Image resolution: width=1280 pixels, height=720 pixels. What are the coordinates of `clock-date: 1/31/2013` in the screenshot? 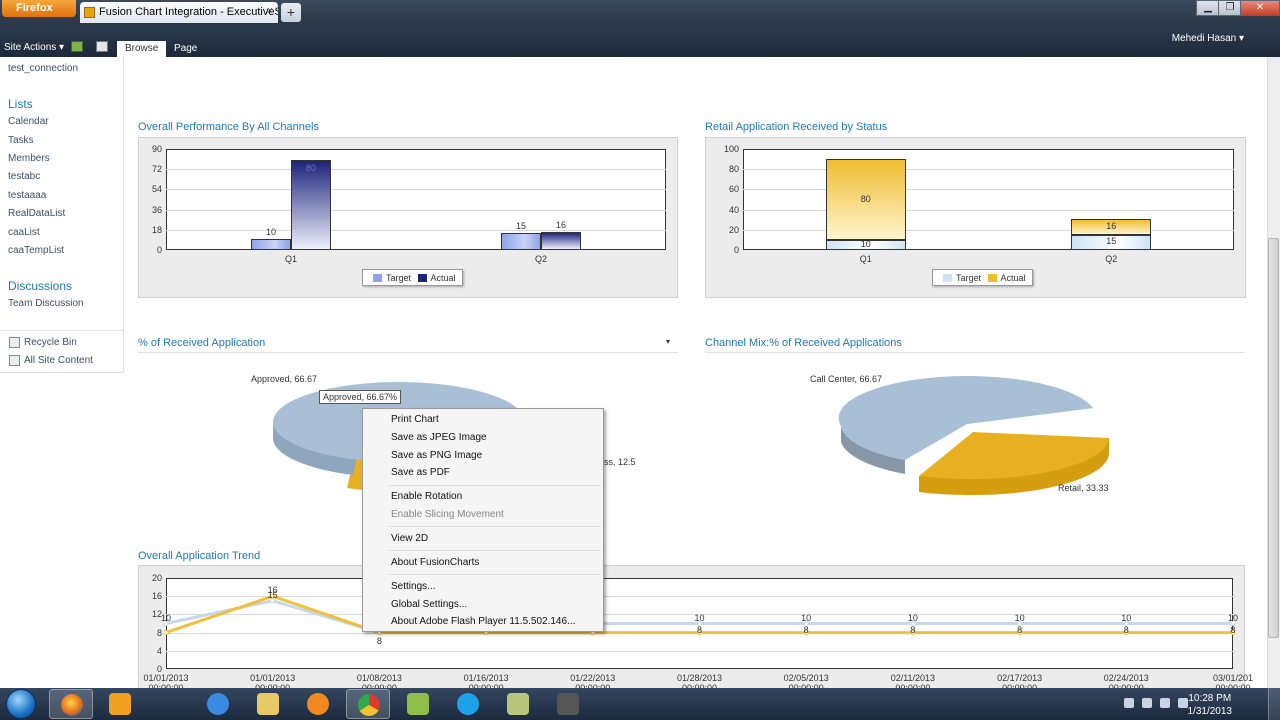 It's located at (1210, 711).